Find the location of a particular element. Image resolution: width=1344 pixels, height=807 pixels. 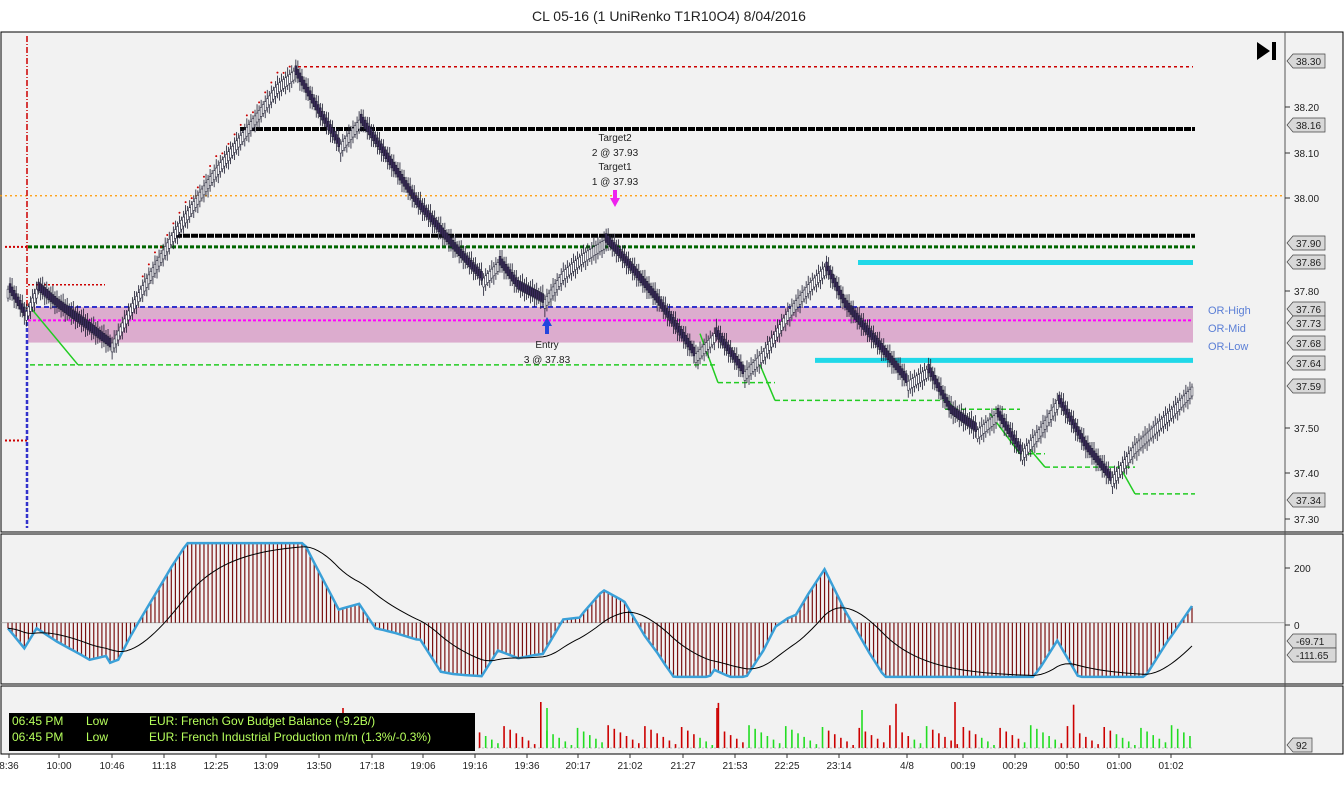

y-tick-label: 37.80 is located at coordinates (1306, 292).